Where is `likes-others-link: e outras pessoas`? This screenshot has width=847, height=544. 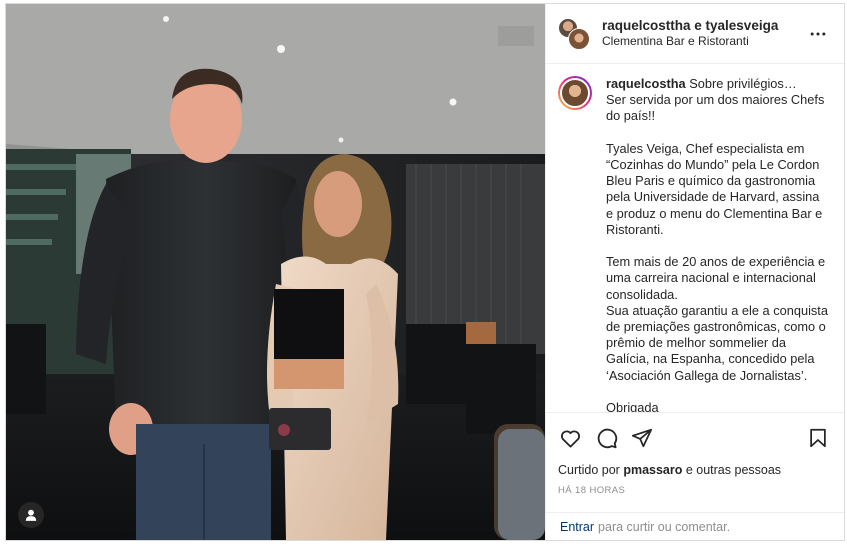 likes-others-link: e outras pessoas is located at coordinates (731, 470).